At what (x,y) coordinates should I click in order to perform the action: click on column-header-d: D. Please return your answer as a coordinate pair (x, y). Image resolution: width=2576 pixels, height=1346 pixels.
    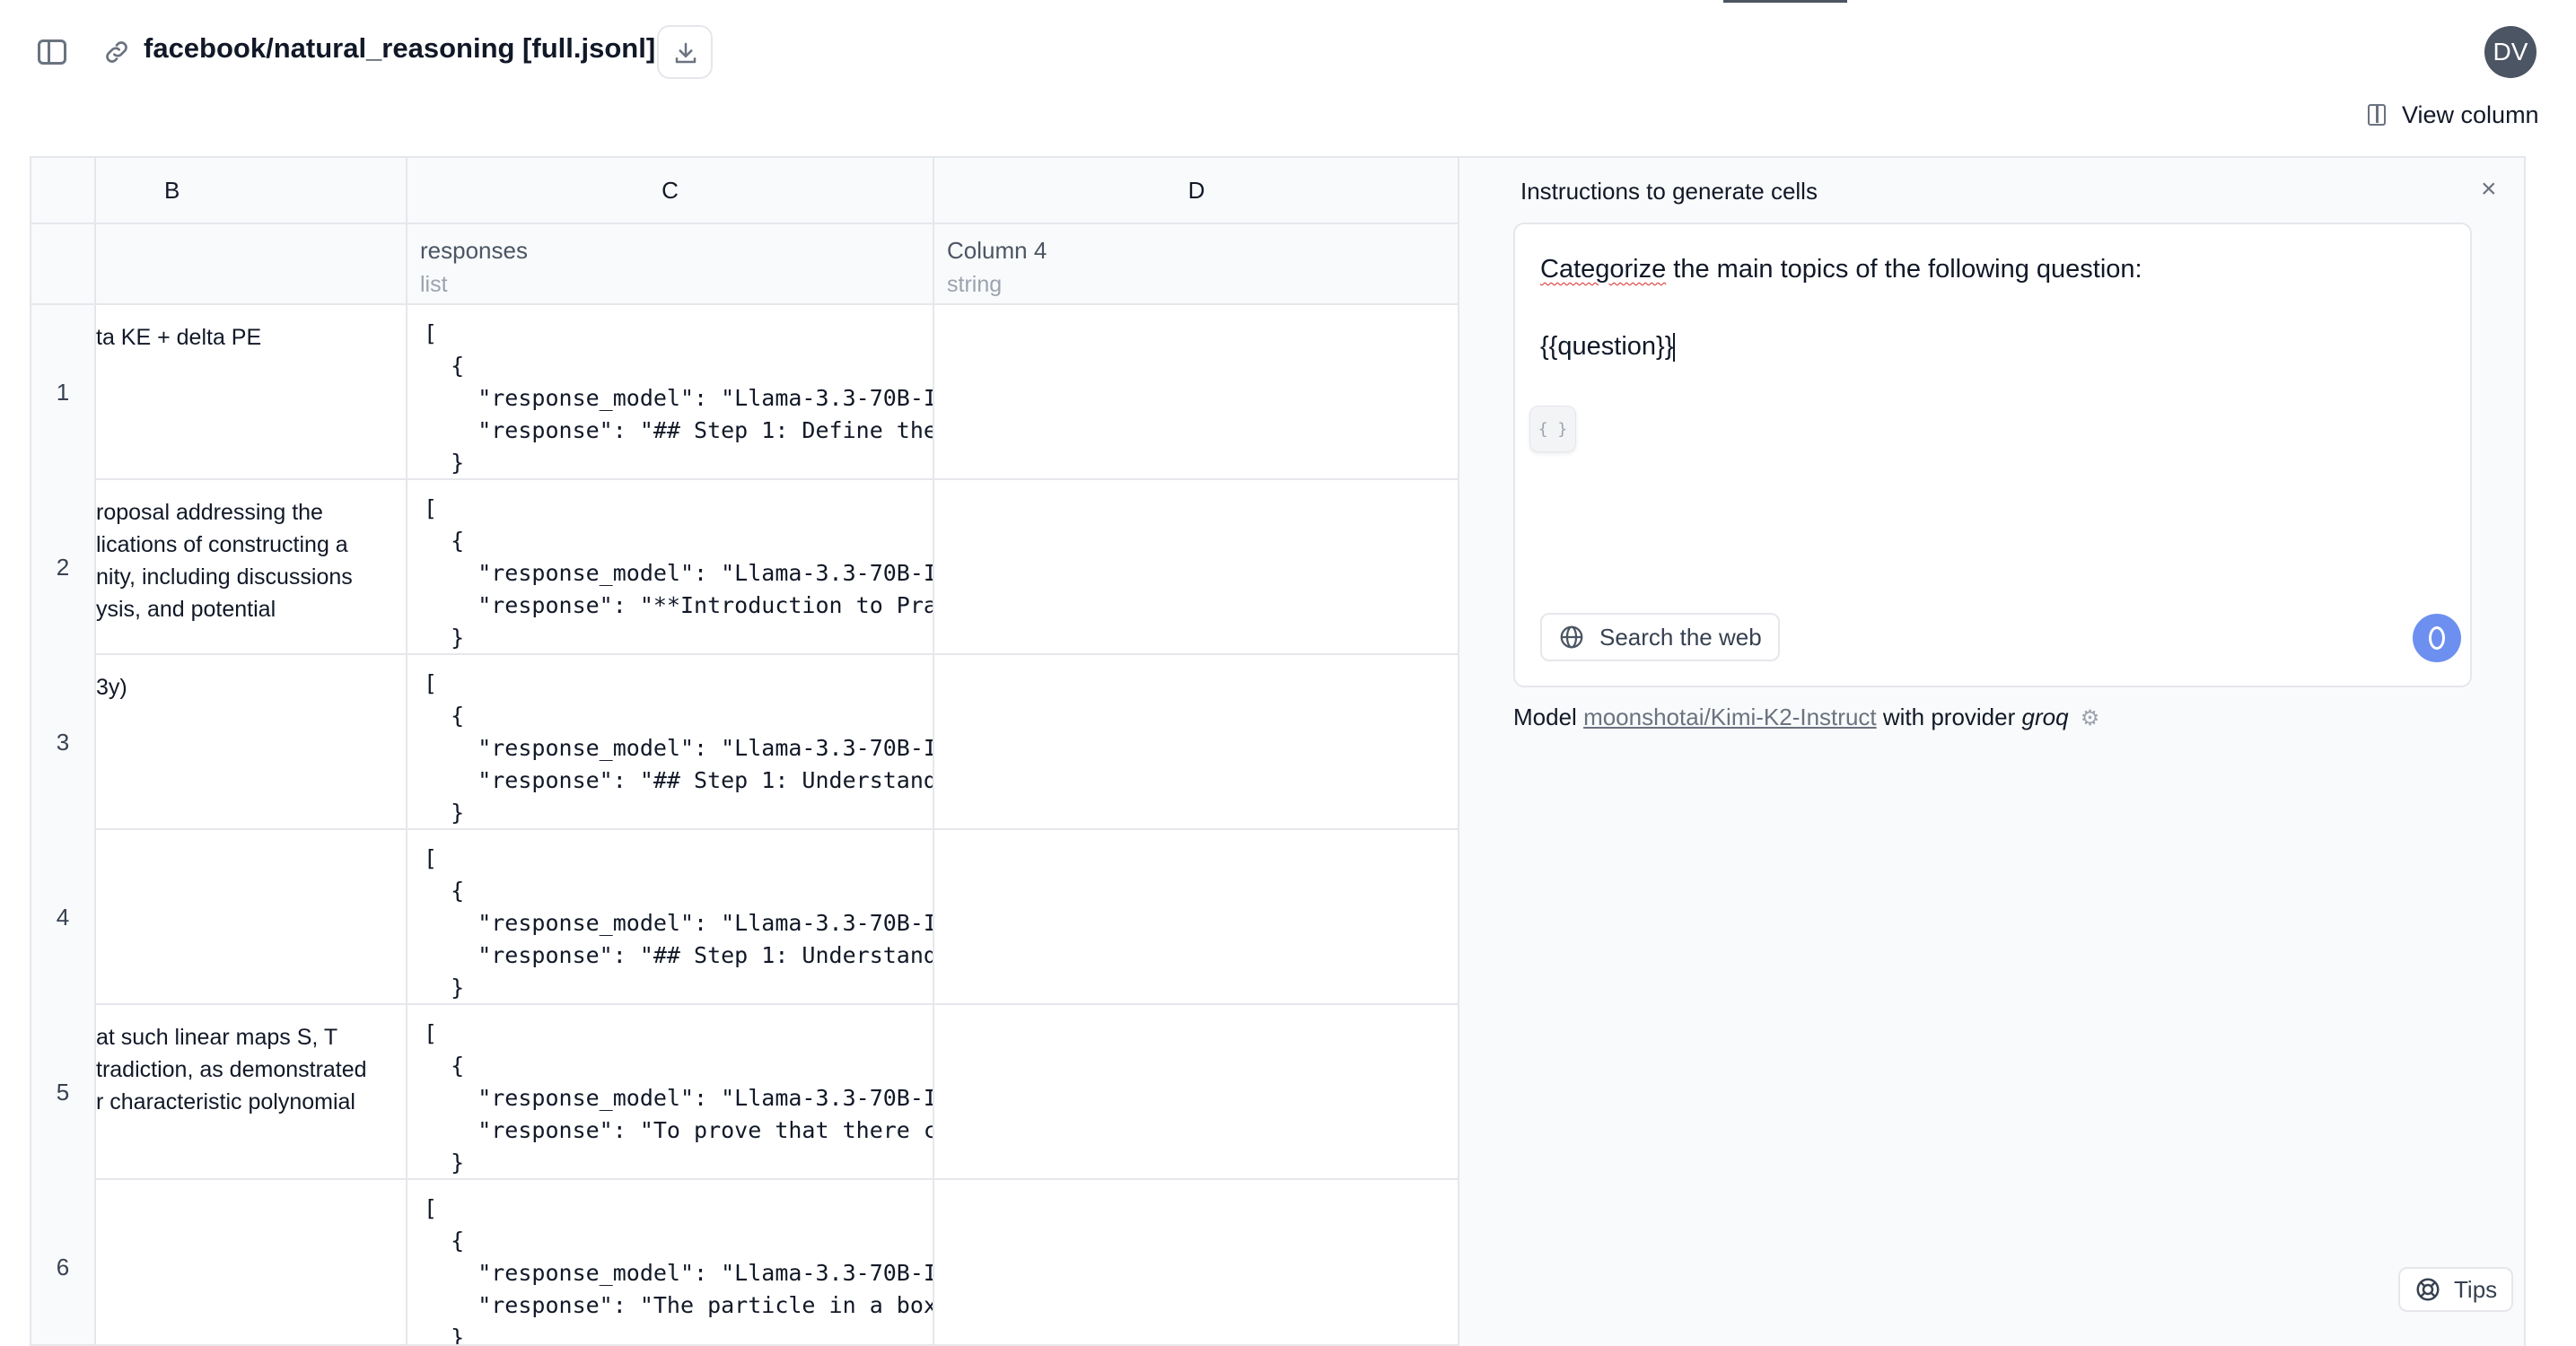
    Looking at the image, I should click on (1196, 191).